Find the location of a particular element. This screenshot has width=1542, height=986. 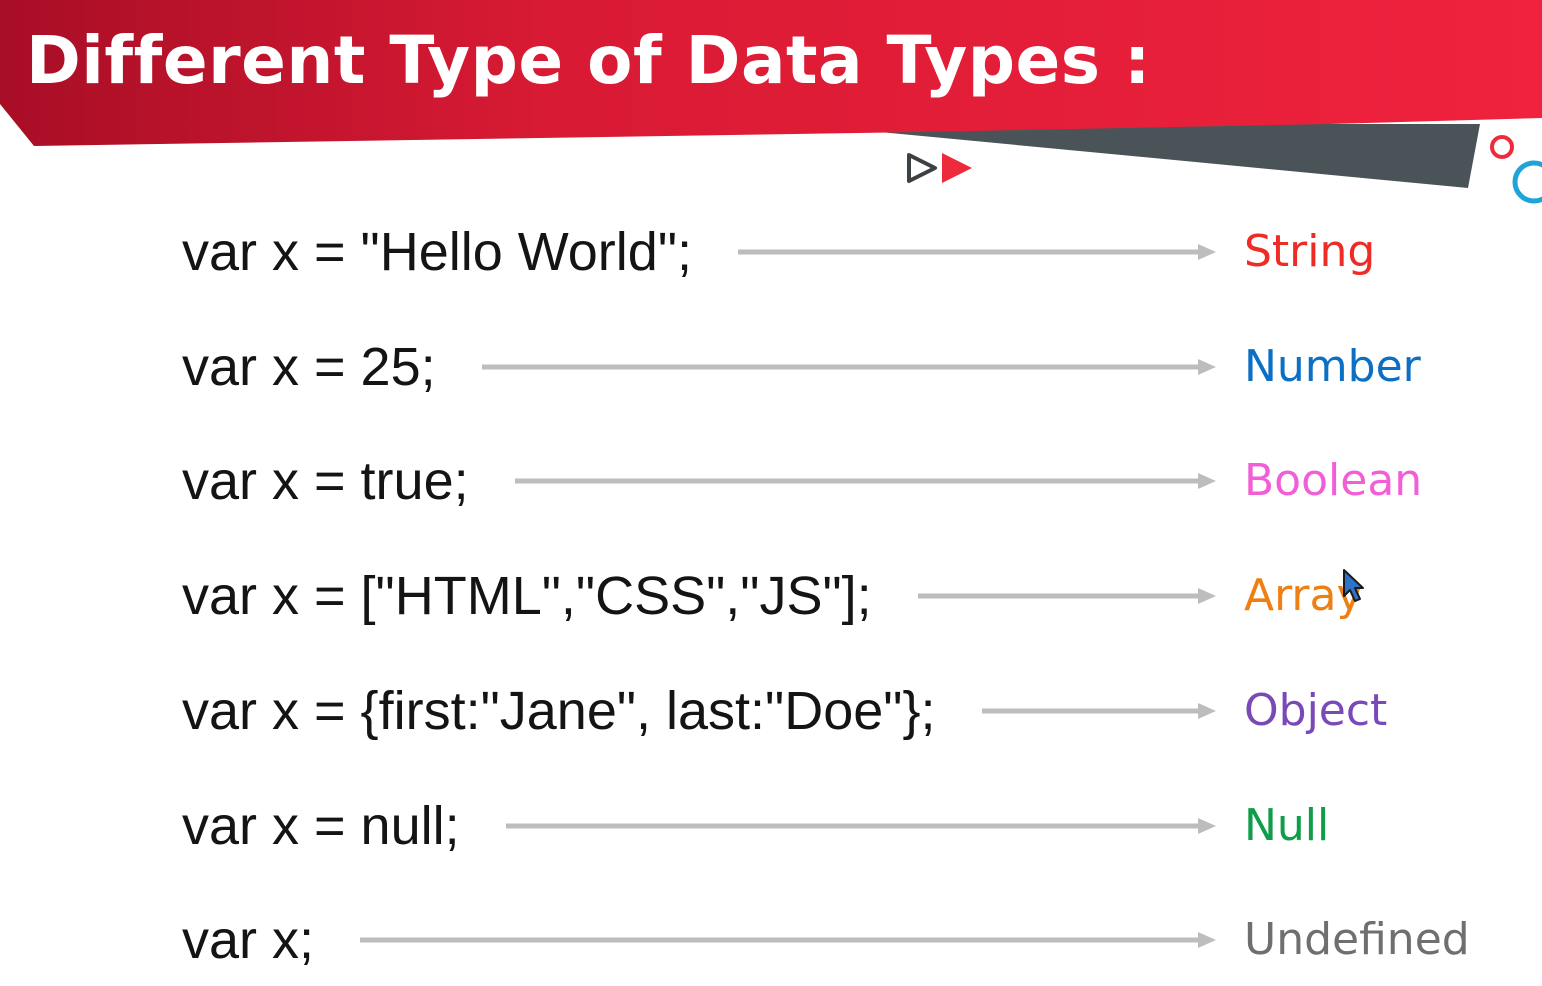

code-snippet: var x = "Hello World"; is located at coordinates (437, 252).